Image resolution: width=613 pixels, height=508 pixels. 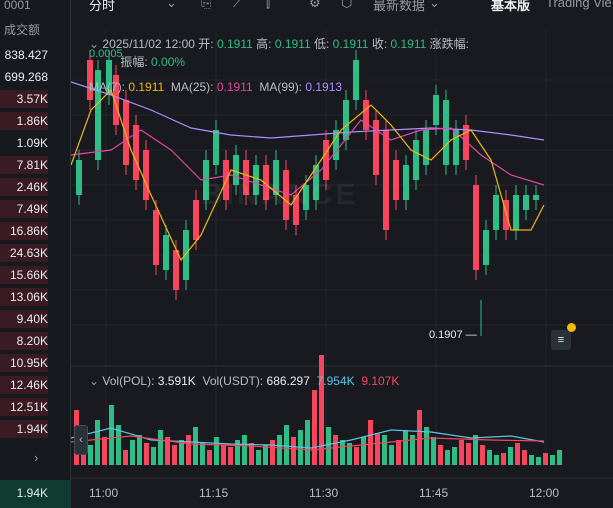 What do you see at coordinates (28, 385) in the screenshot?
I see `order-book-row: 12.46K` at bounding box center [28, 385].